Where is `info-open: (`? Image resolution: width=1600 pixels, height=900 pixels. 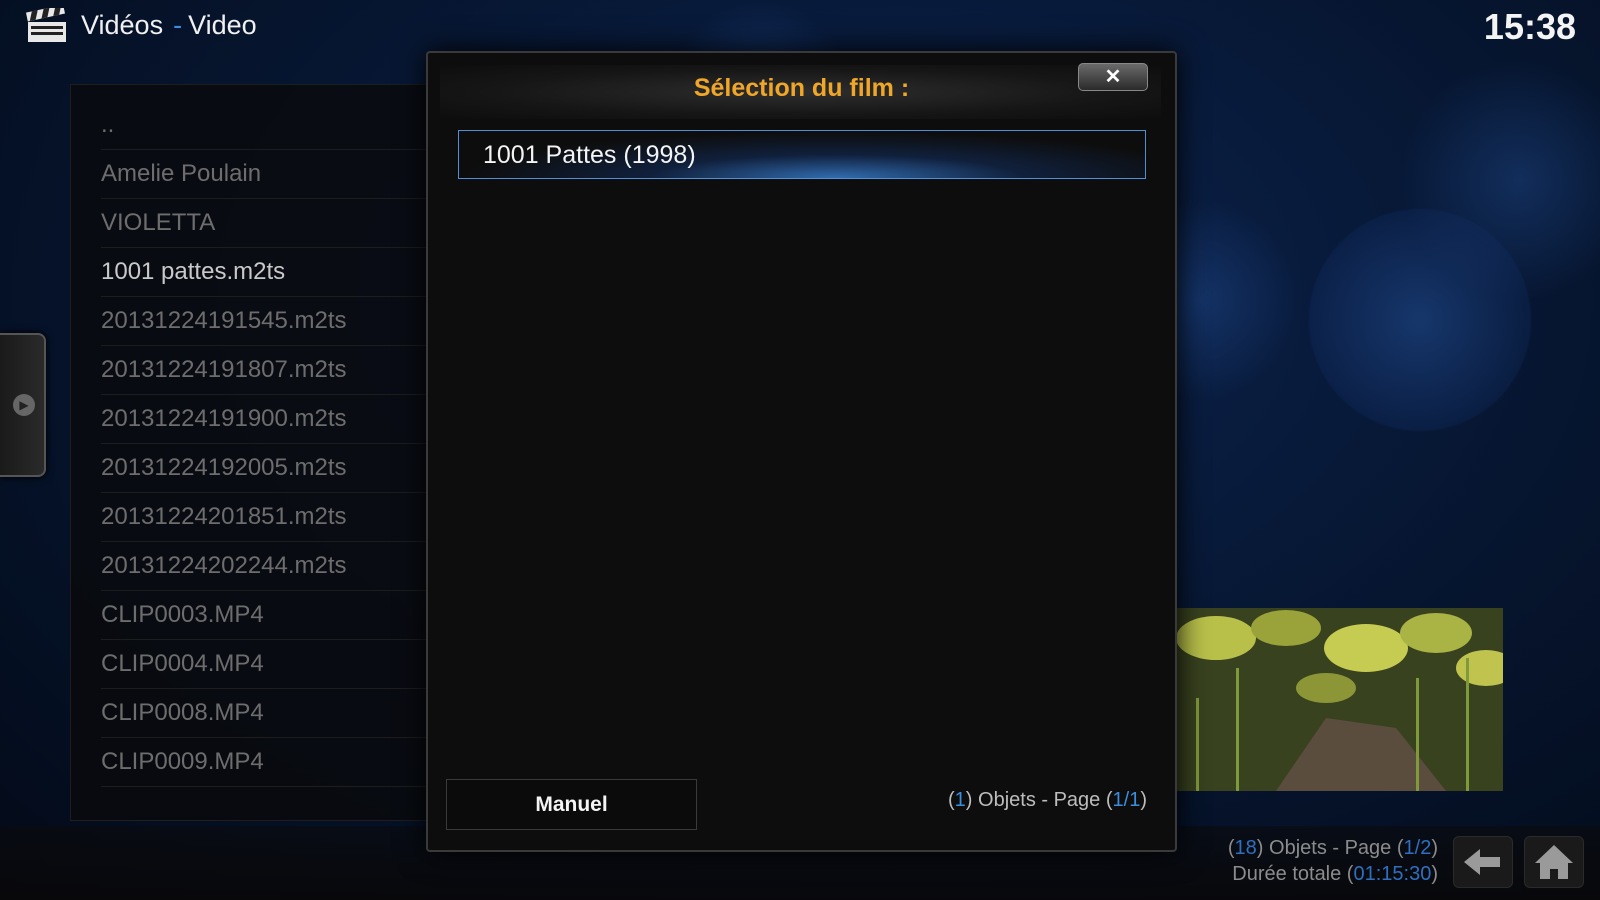
info-open: ( is located at coordinates (951, 800).